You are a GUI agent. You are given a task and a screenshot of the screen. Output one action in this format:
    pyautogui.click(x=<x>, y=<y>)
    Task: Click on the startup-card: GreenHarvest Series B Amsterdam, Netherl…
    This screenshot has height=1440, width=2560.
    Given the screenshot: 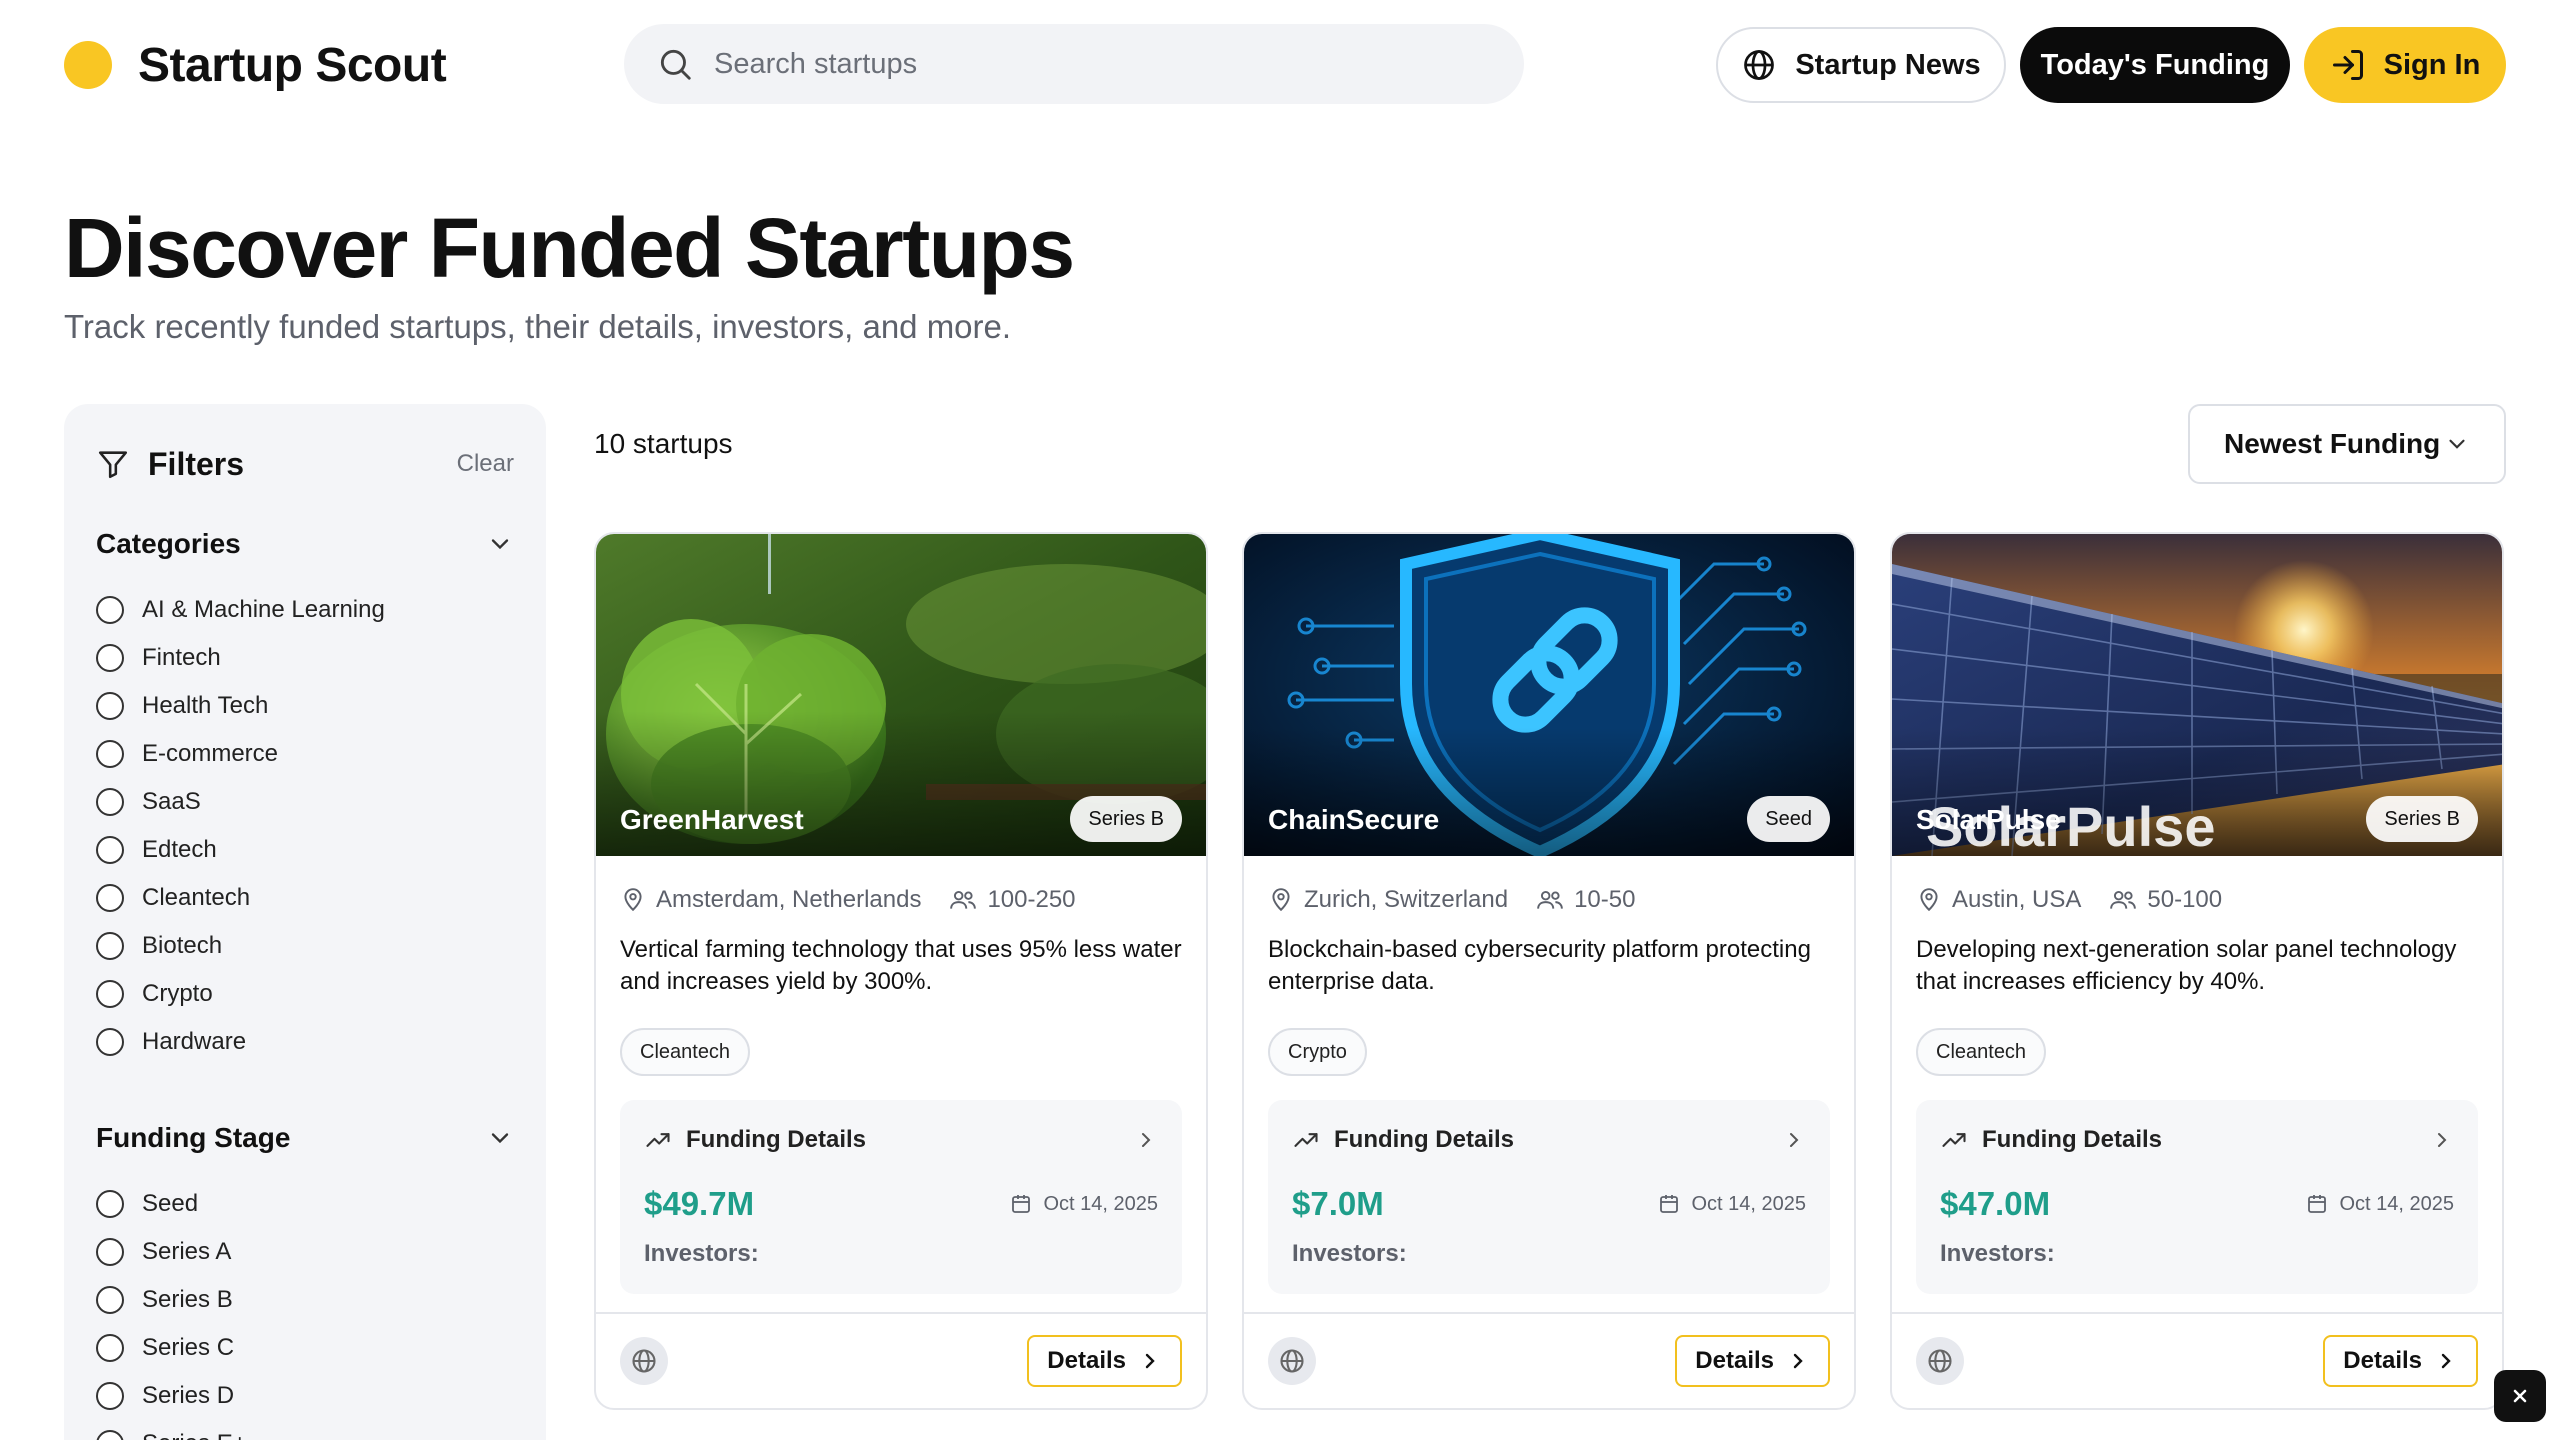 What is the action you would take?
    pyautogui.click(x=901, y=971)
    